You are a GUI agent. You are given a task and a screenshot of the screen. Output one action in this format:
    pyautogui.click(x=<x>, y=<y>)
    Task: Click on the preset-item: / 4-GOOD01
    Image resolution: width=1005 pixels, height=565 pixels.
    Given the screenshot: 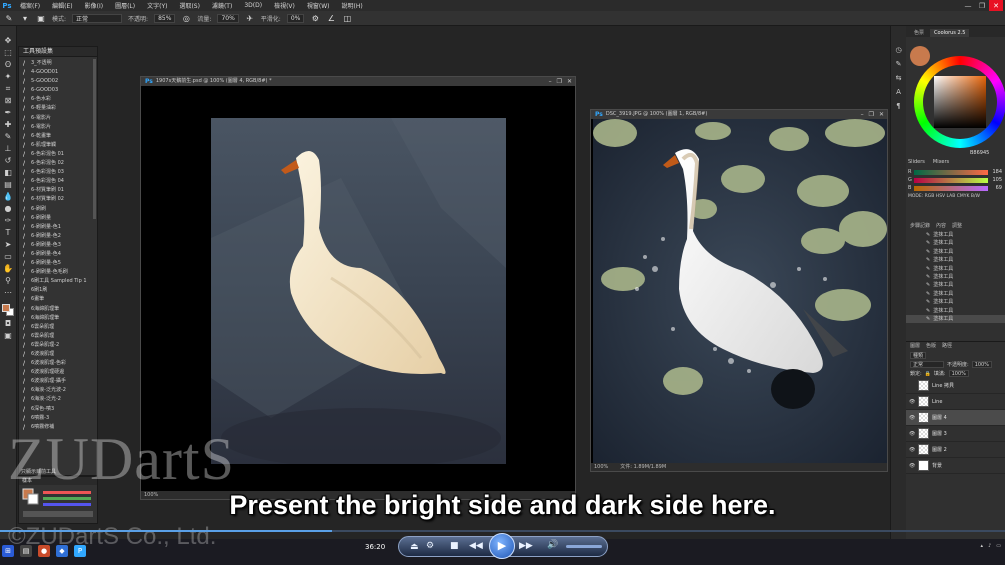 What is the action you would take?
    pyautogui.click(x=58, y=72)
    